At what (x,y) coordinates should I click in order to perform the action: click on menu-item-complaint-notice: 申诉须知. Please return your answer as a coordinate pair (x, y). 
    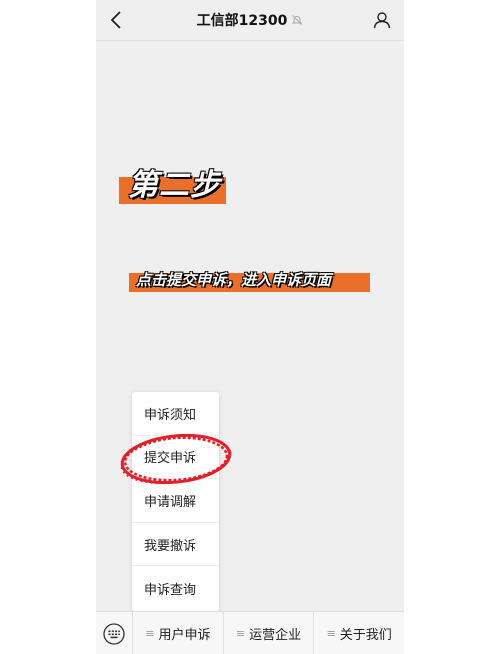
    Looking at the image, I should click on (175, 414).